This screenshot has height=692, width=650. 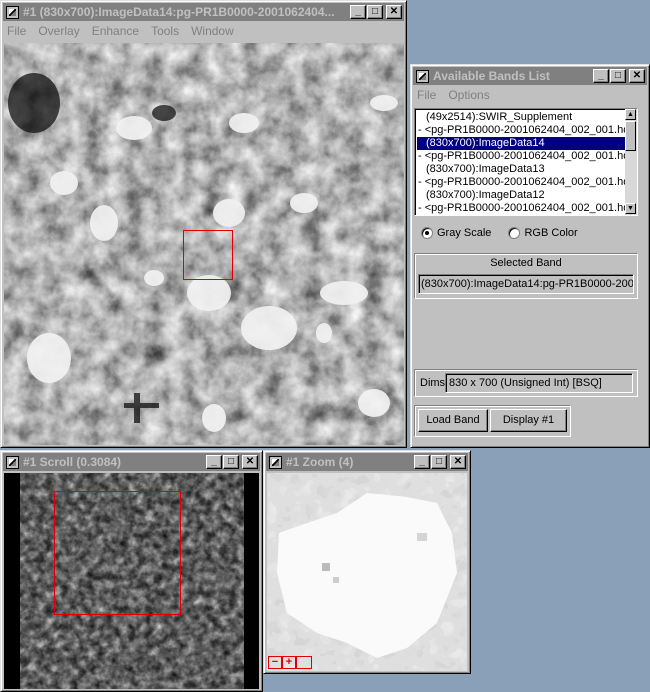 What do you see at coordinates (212, 31) in the screenshot?
I see `menu-window: Window` at bounding box center [212, 31].